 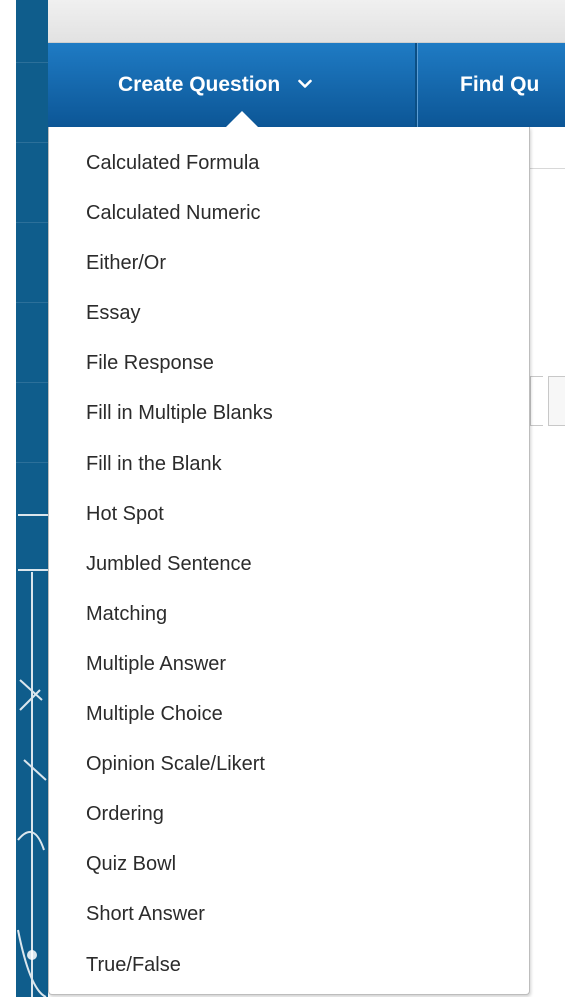 I want to click on menu-item-multiple-answer: Multiple Answer, so click(x=289, y=664).